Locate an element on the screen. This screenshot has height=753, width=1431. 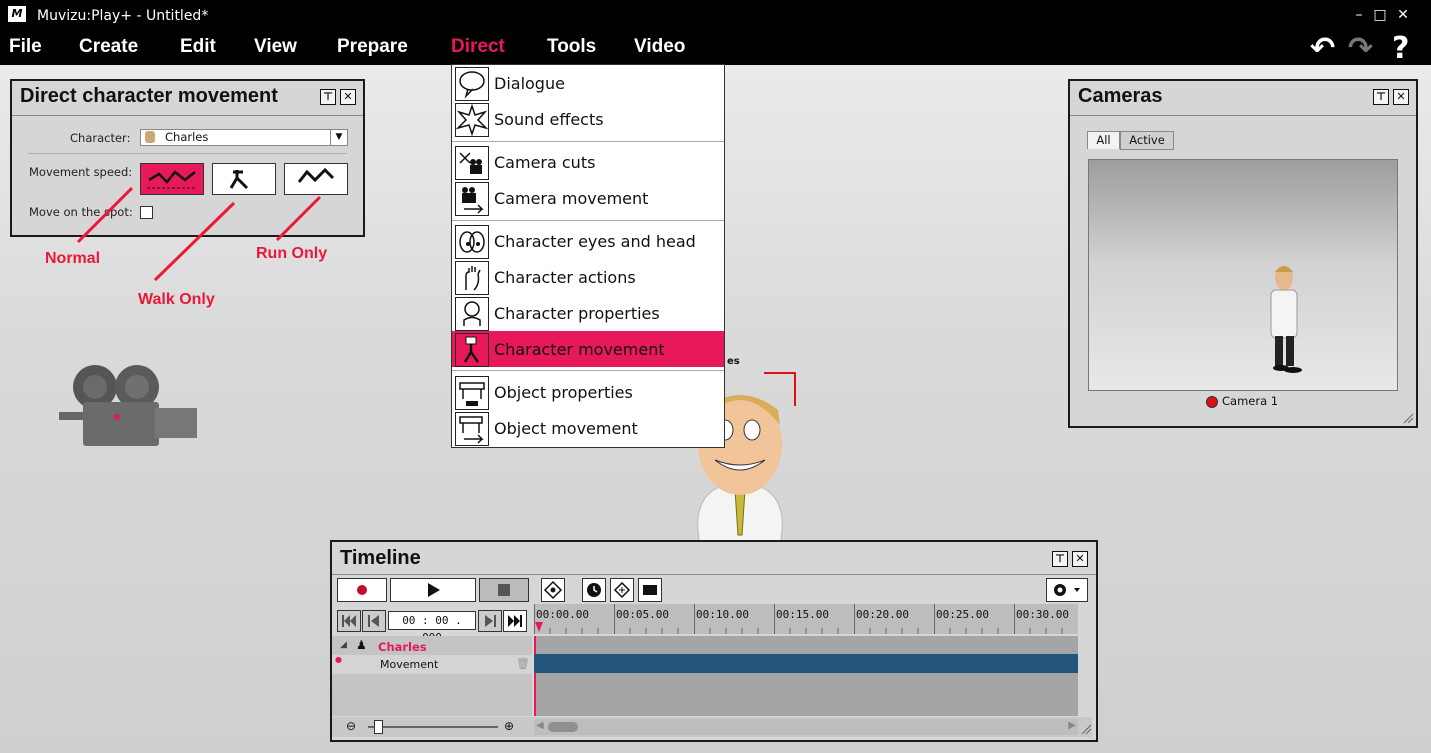
camera-move-icon is located at coordinates (472, 199).